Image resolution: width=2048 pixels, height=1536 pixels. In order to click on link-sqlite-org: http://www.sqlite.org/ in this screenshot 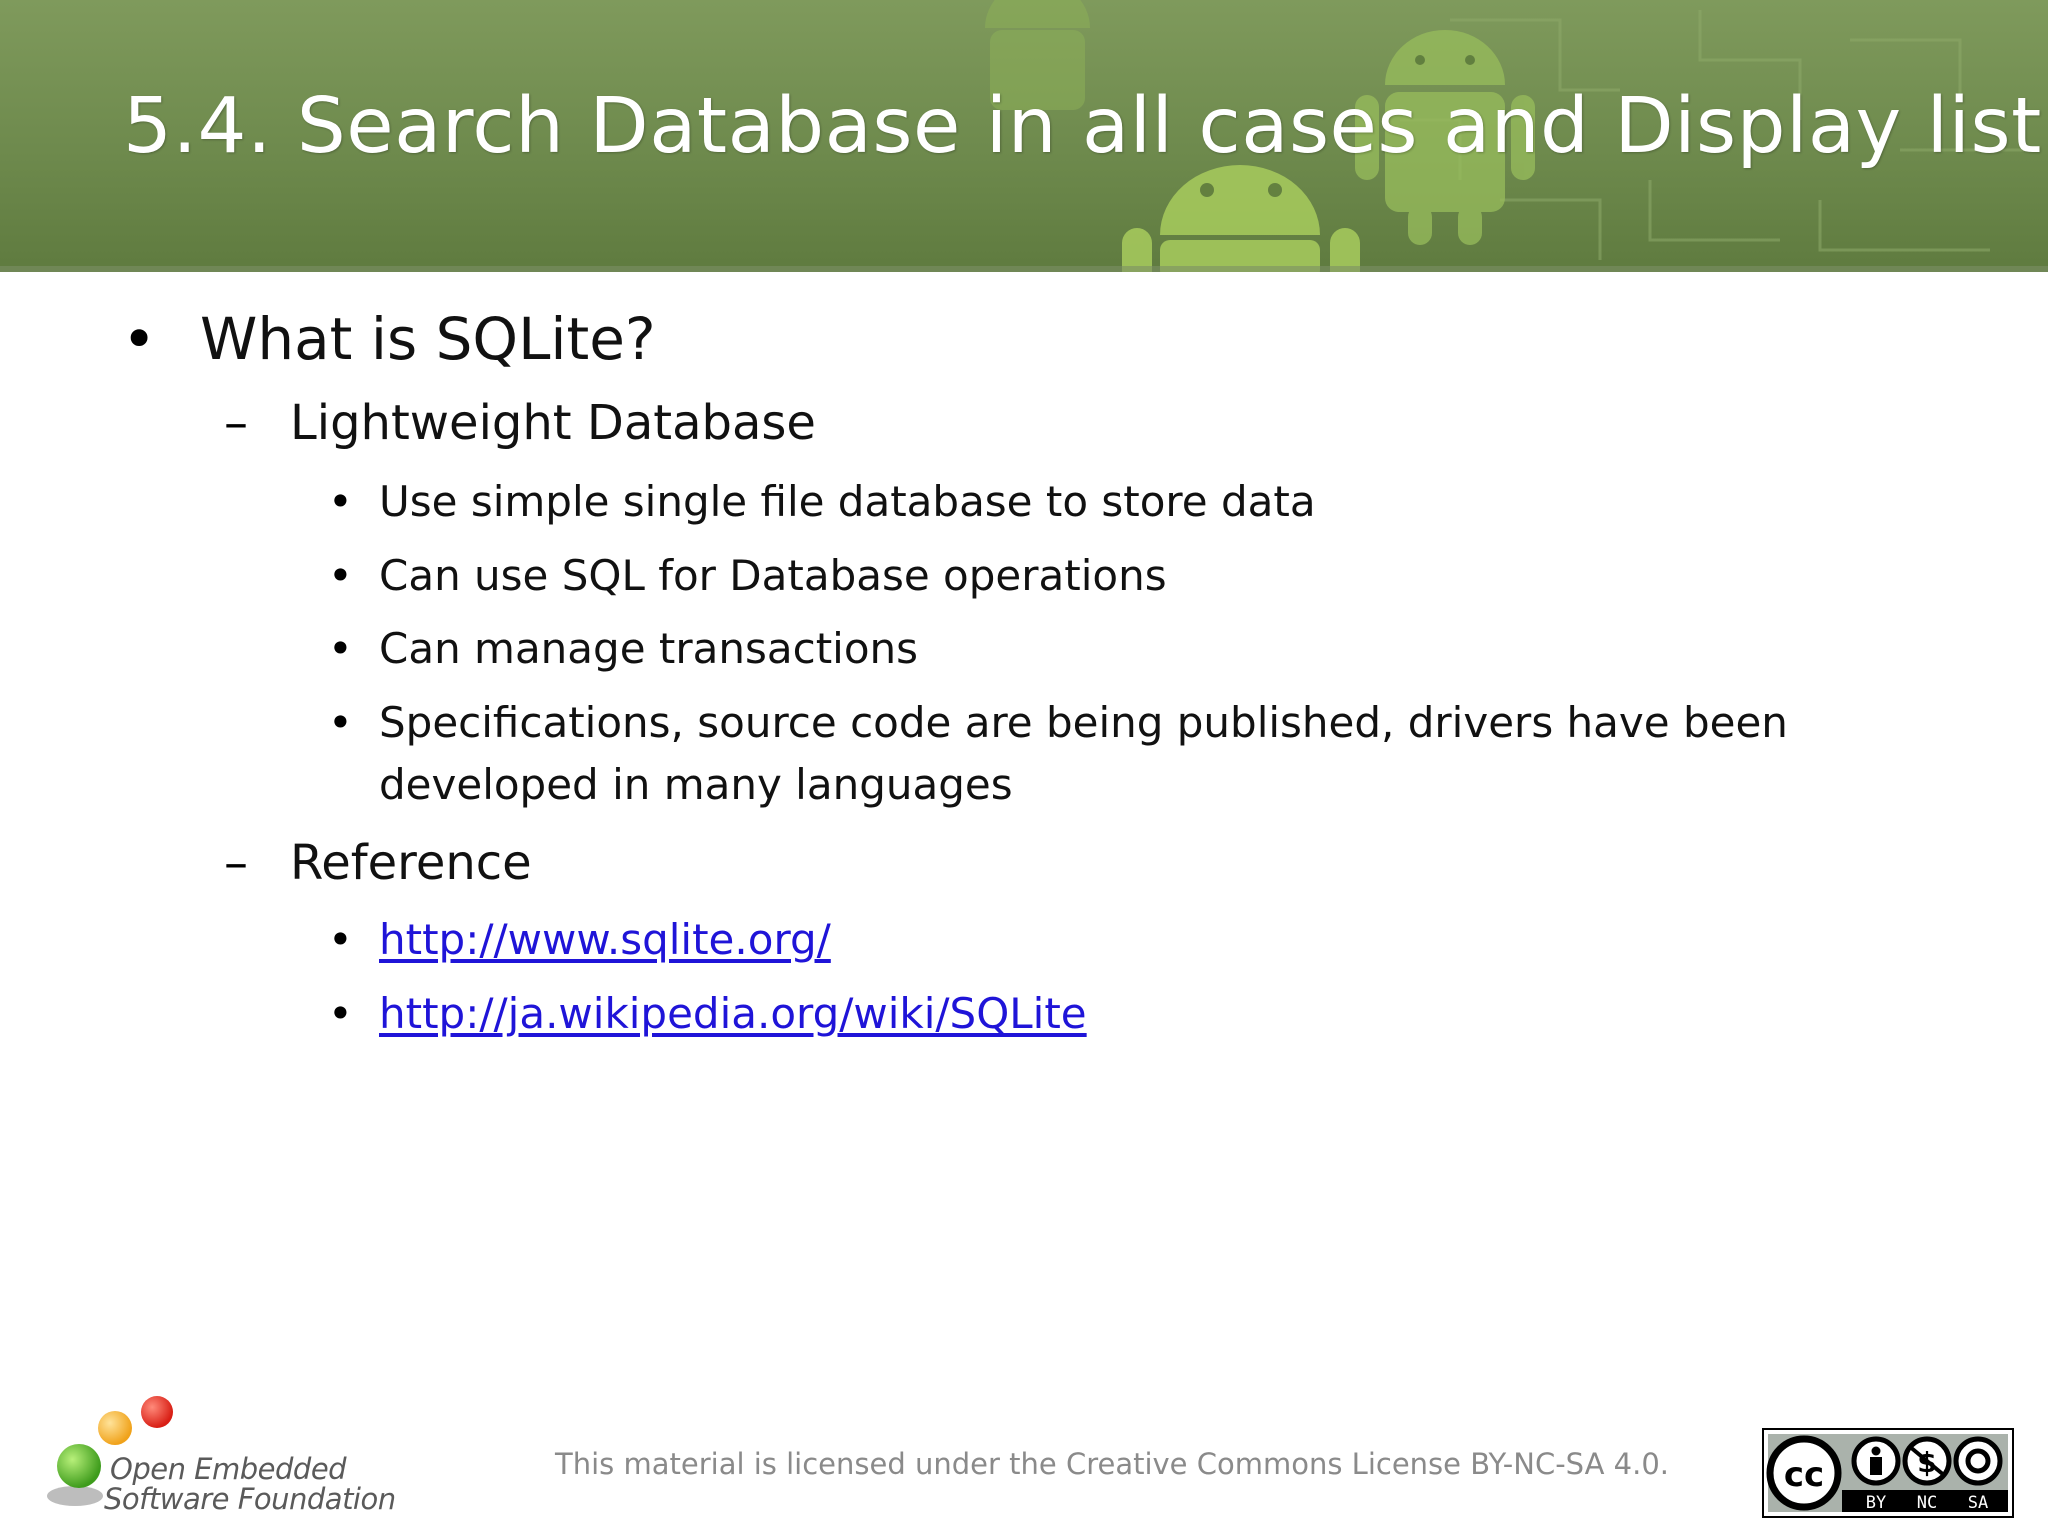, I will do `click(605, 939)`.